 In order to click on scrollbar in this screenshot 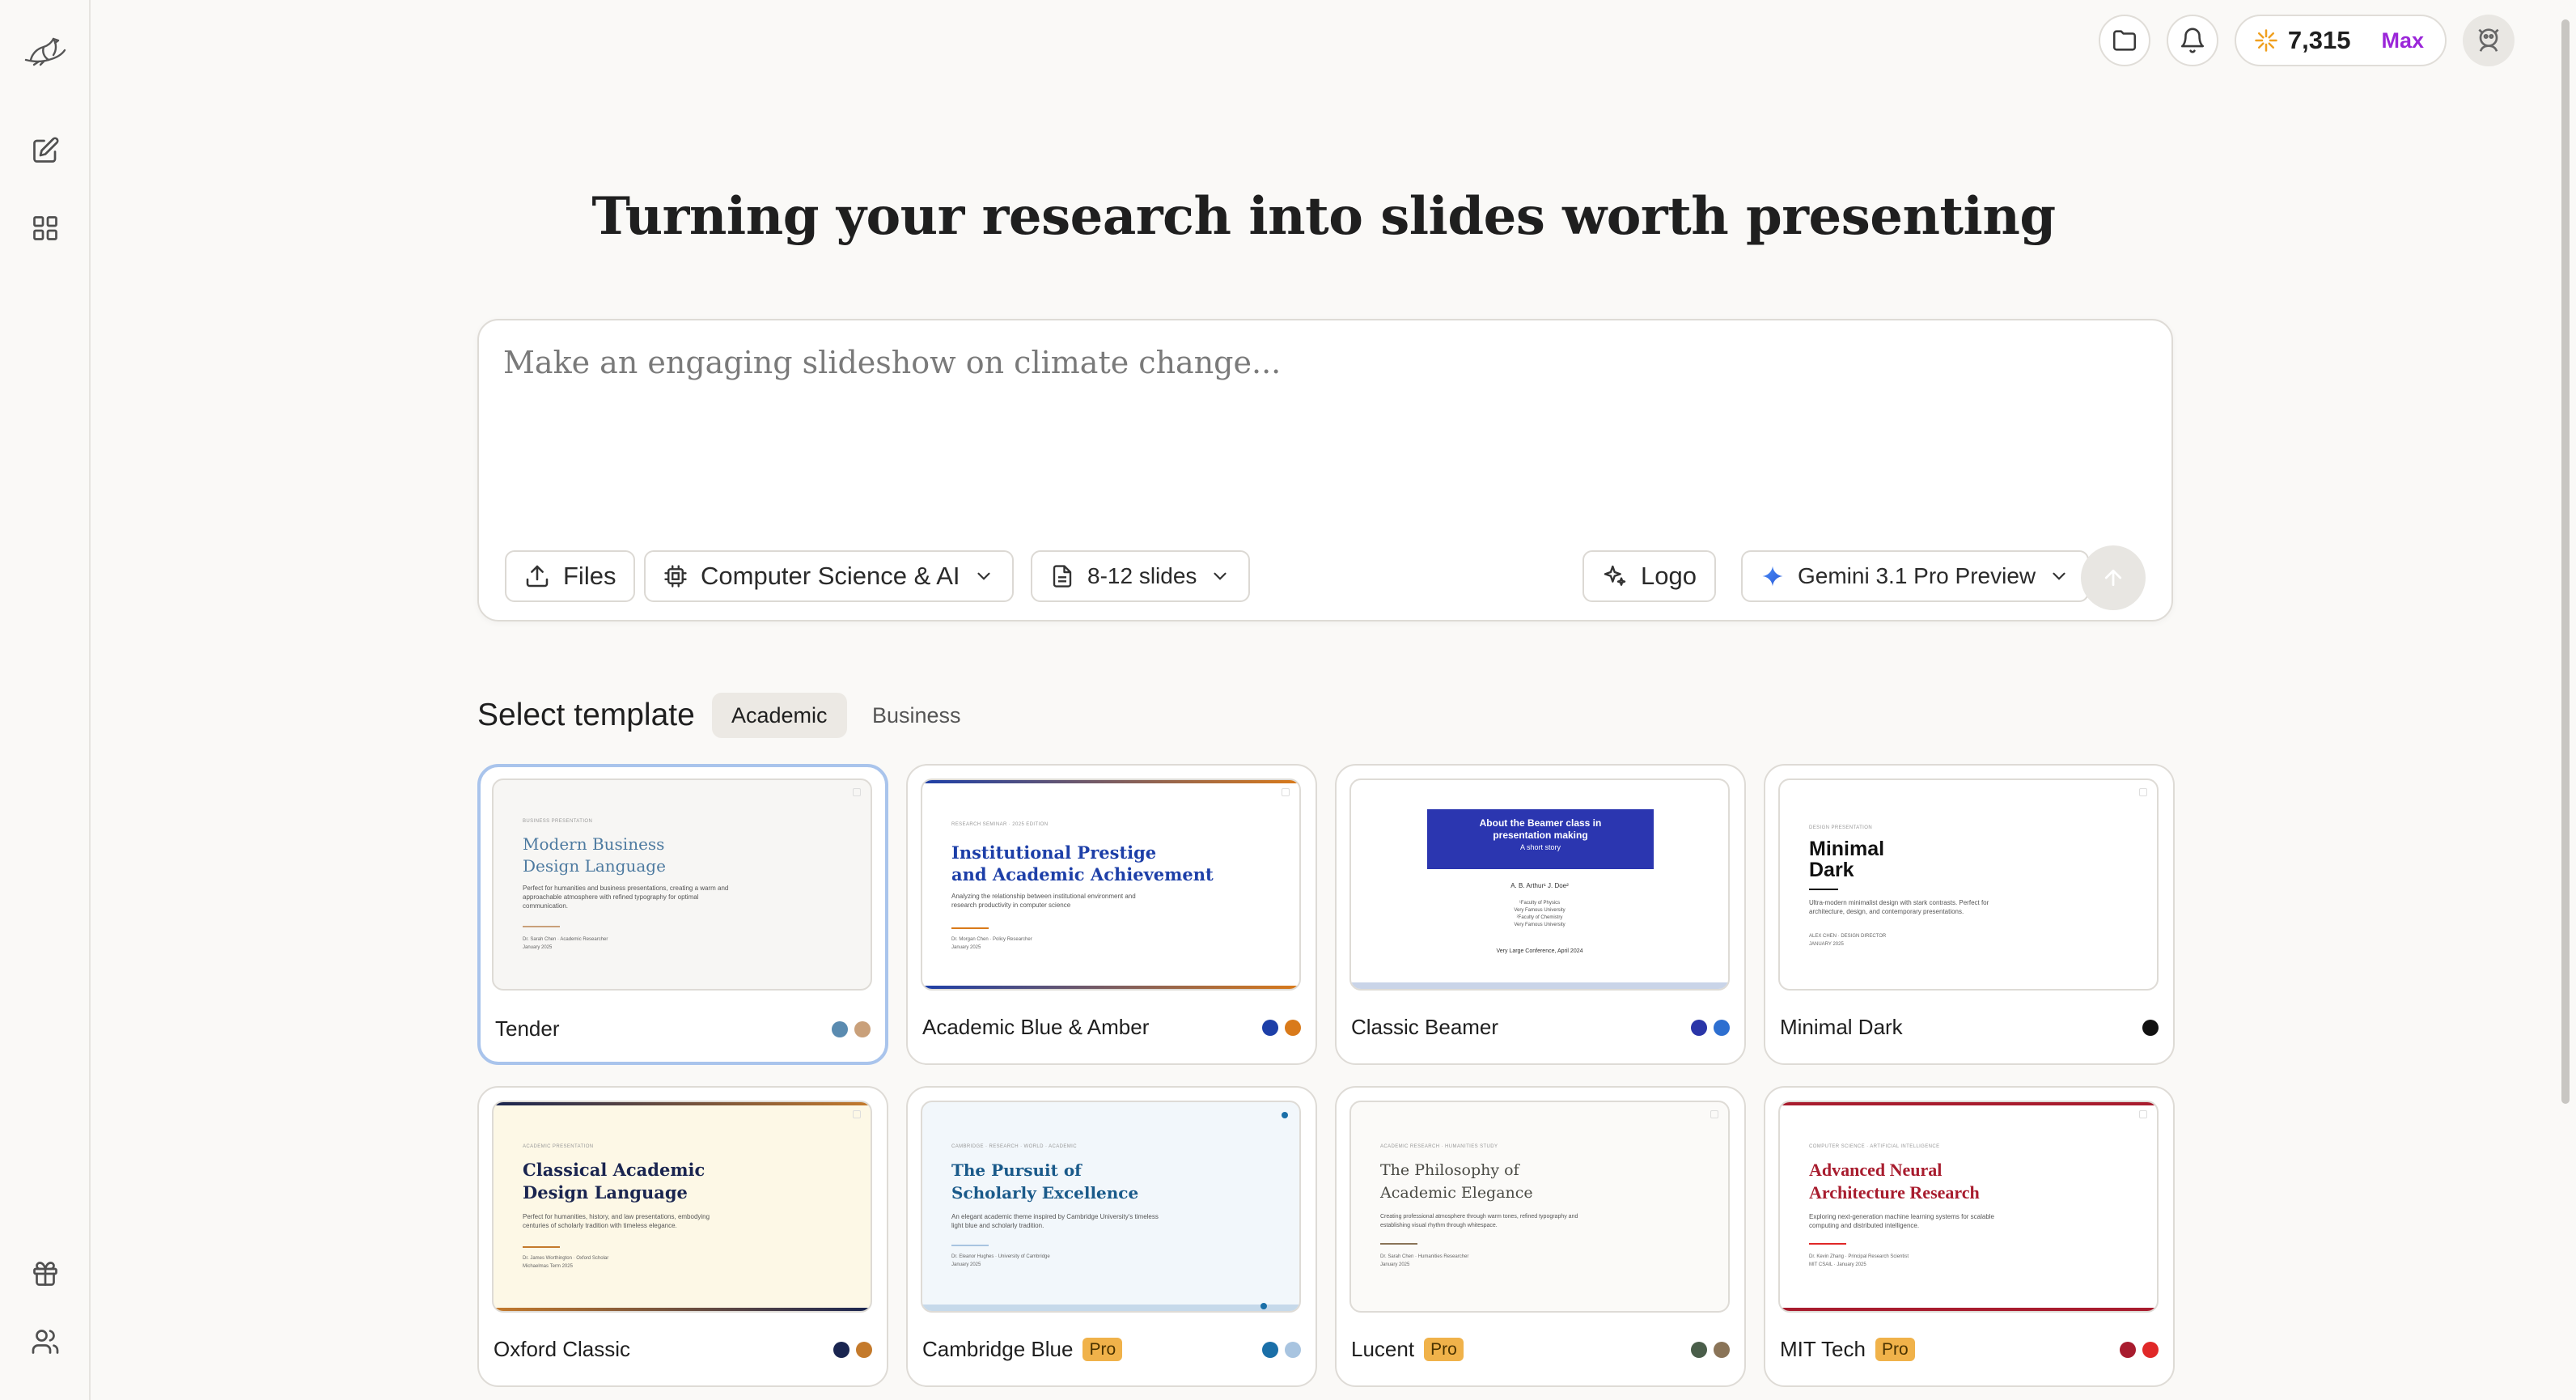, I will do `click(2565, 562)`.